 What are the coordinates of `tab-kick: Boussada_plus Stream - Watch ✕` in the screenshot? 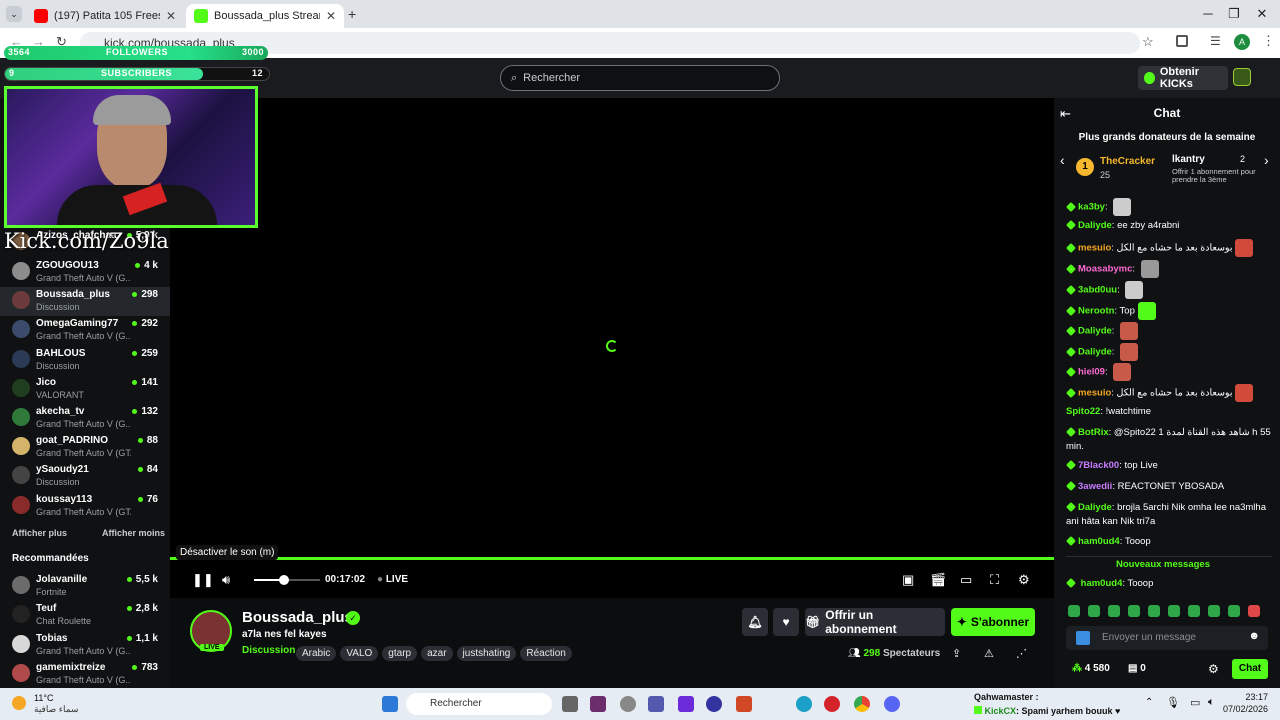 It's located at (265, 16).